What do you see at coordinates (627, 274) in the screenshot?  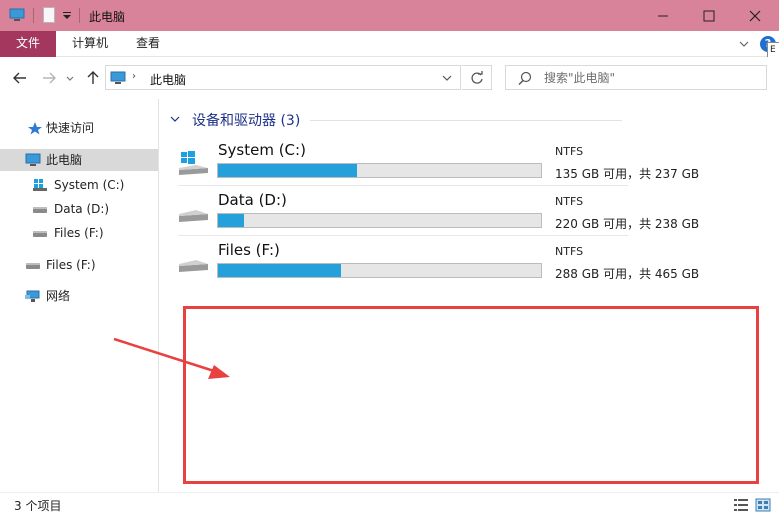 I see `free-space-text: 288 GB 可用，共 465 GB` at bounding box center [627, 274].